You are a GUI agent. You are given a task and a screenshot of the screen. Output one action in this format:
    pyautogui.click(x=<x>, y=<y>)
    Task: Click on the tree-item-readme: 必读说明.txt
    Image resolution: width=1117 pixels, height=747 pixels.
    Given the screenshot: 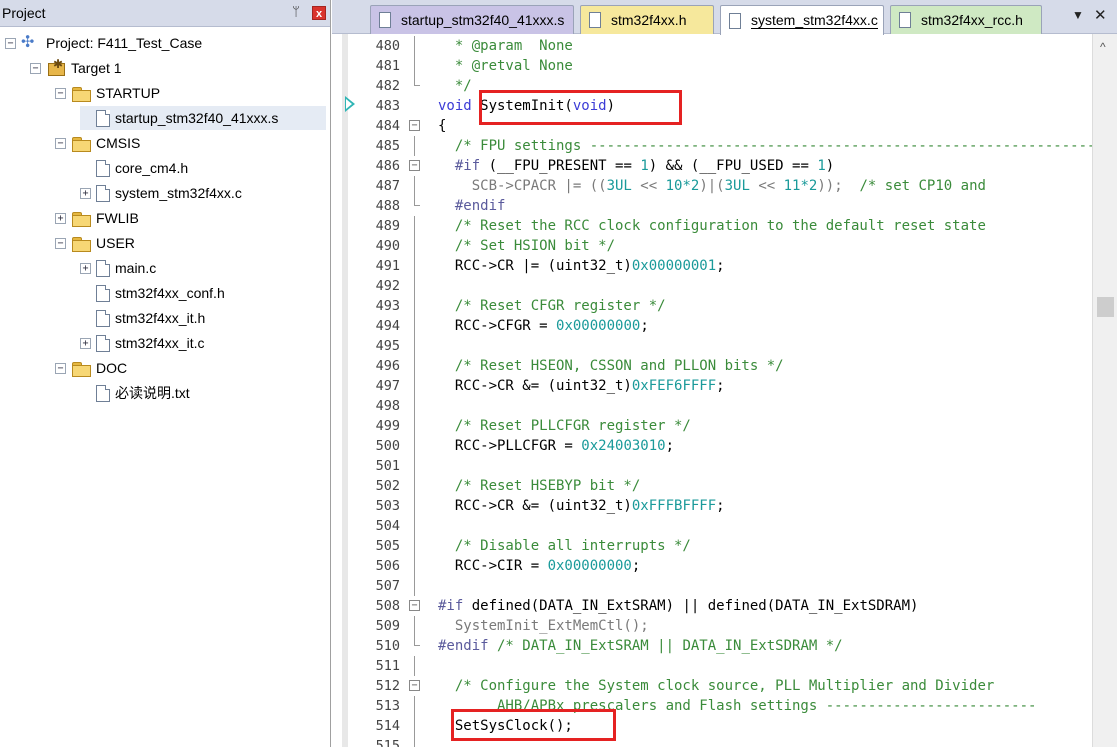 What is the action you would take?
    pyautogui.click(x=135, y=393)
    